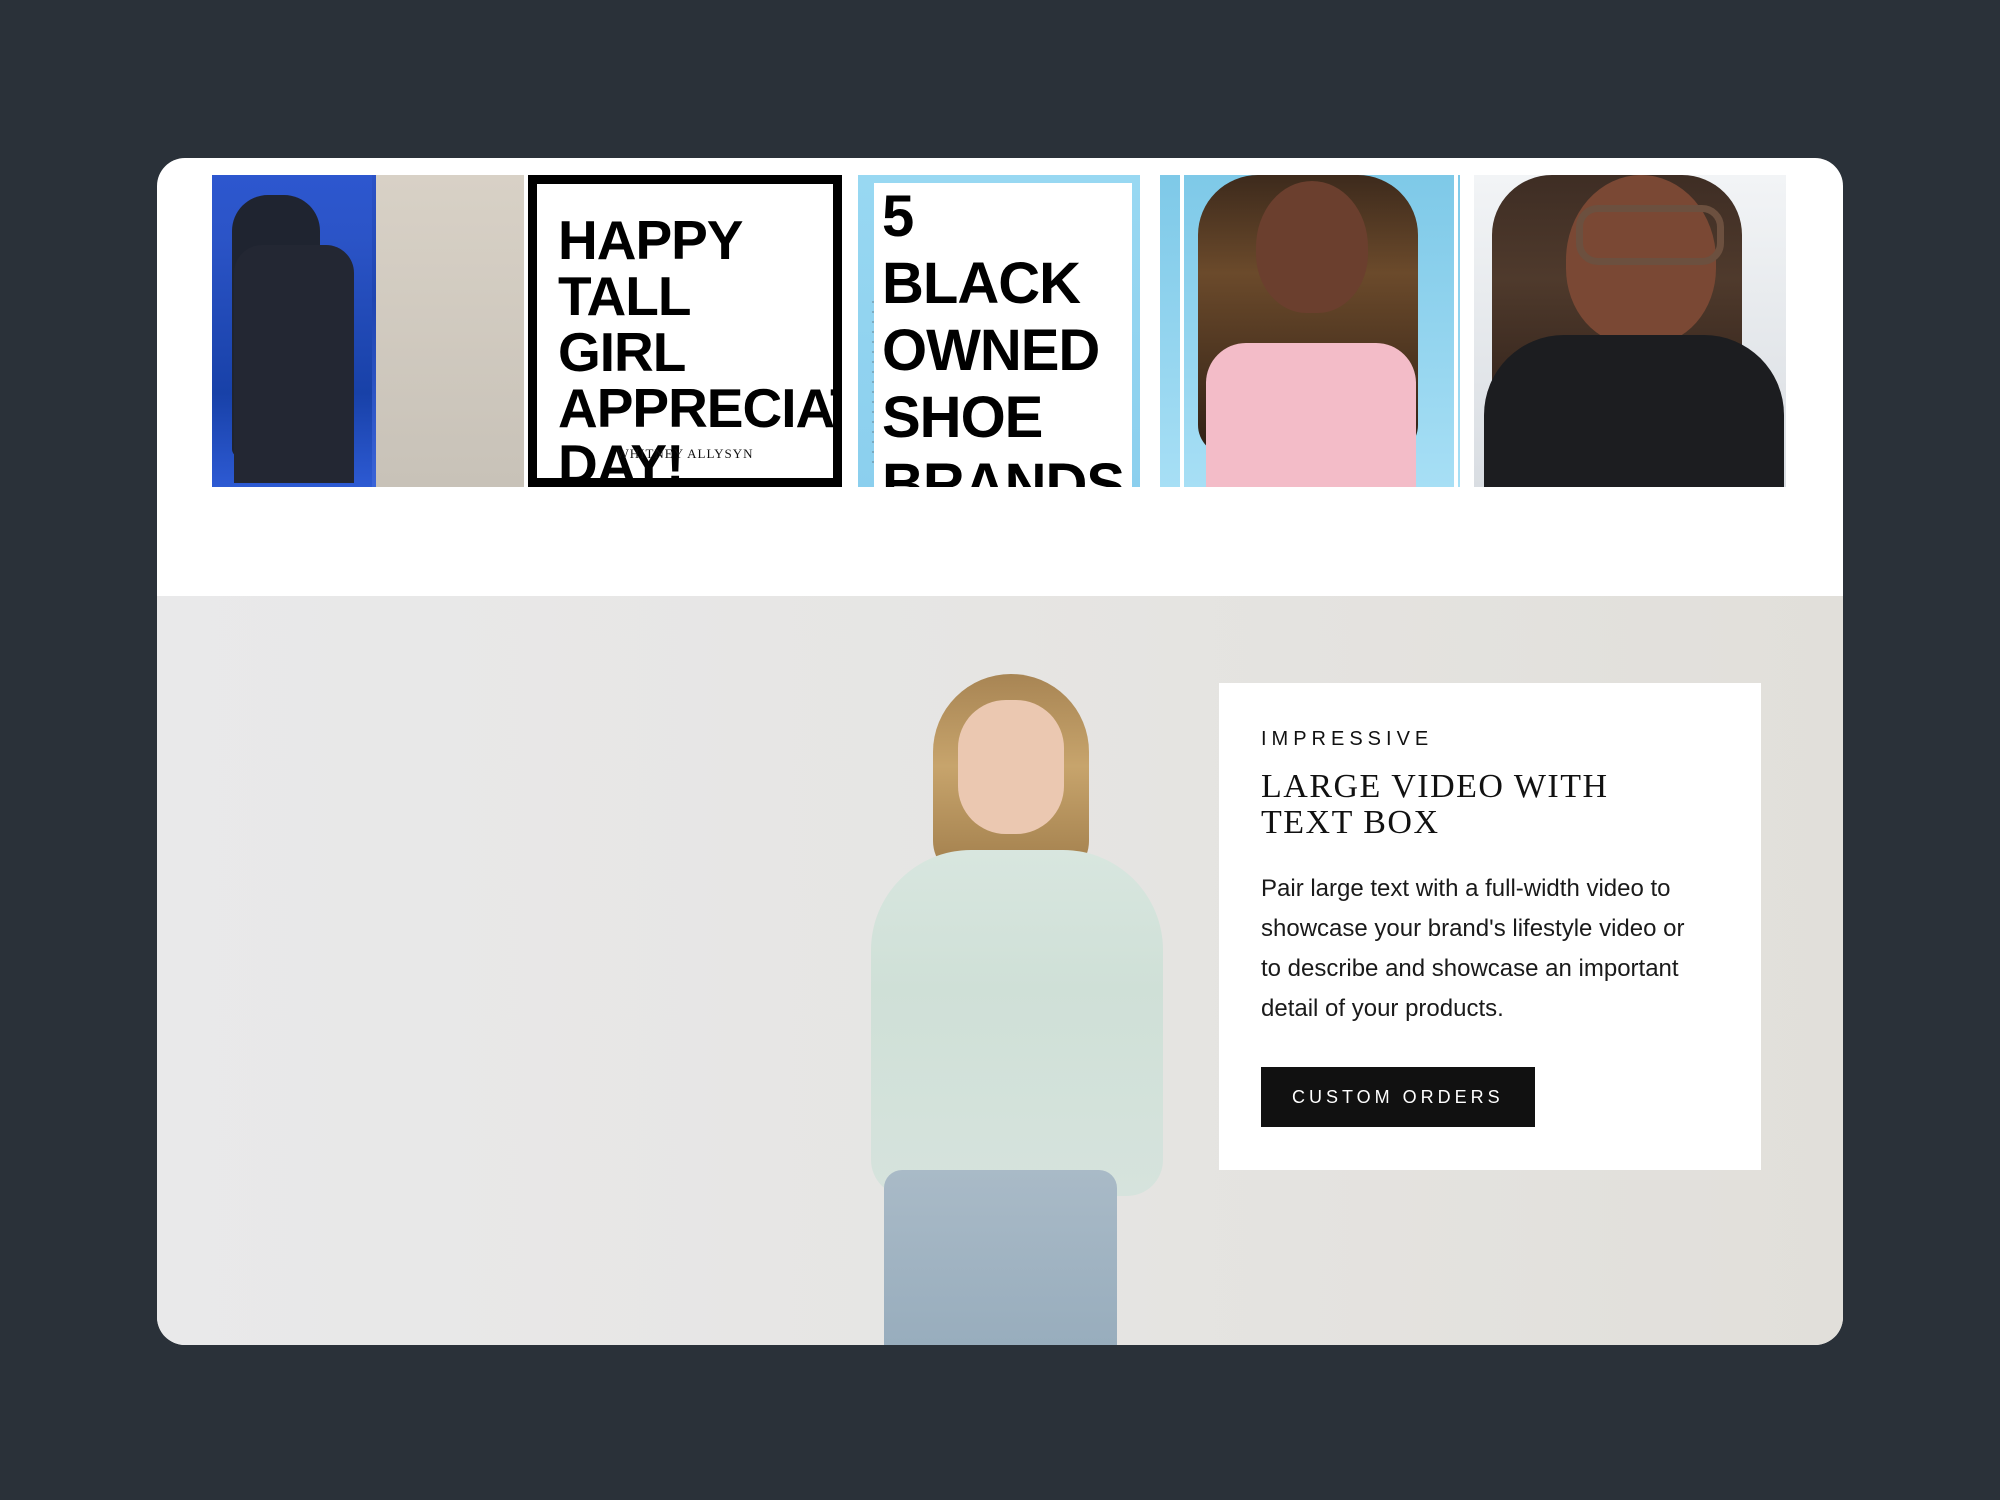 This screenshot has height=1500, width=2000. Describe the element at coordinates (1000, 1257) in the screenshot. I see `model-jeans` at that location.